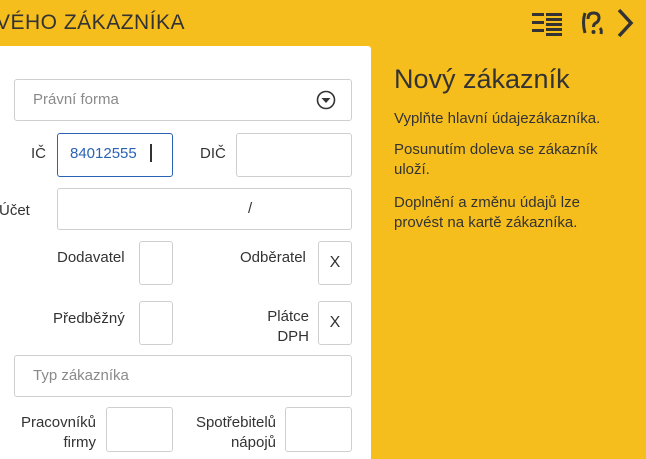 The width and height of the screenshot is (646, 459). I want to click on chevron-right-icon, so click(625, 23).